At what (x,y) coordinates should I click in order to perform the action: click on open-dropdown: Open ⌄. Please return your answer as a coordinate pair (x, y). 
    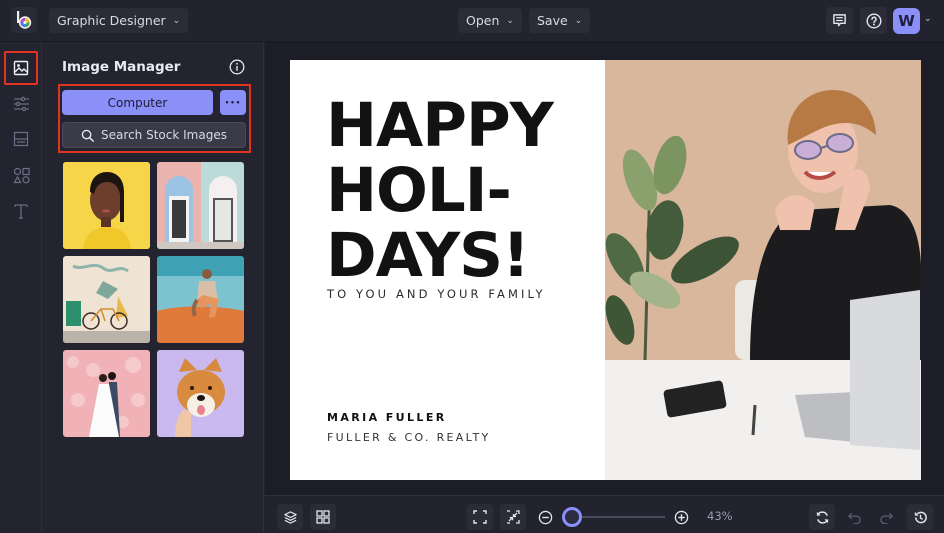
    Looking at the image, I should click on (490, 20).